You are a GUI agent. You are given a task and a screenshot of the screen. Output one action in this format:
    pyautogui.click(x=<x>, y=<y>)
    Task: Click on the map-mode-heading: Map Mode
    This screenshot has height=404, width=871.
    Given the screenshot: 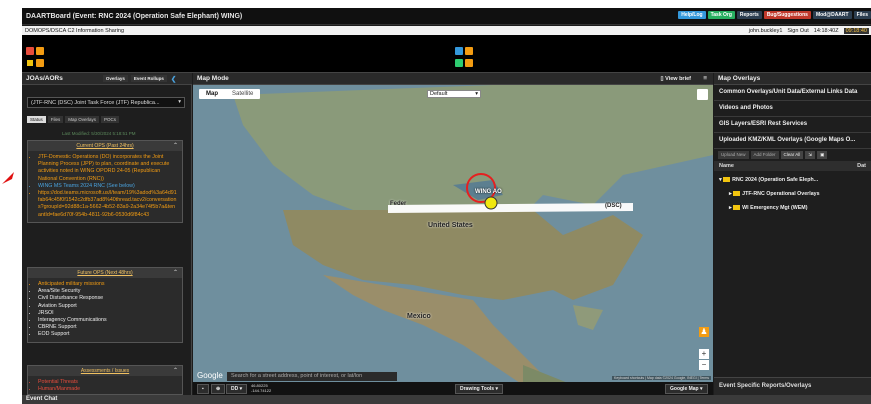 What is the action you would take?
    pyautogui.click(x=213, y=78)
    